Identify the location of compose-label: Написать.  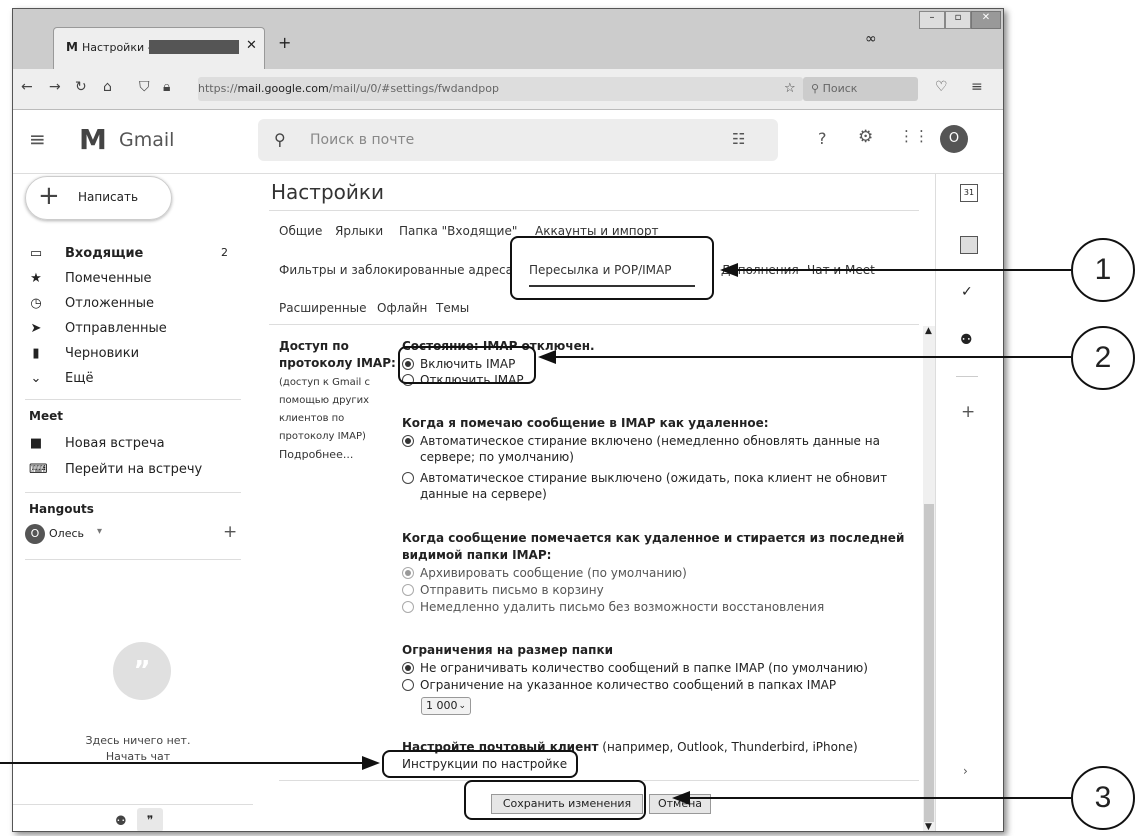
(108, 197).